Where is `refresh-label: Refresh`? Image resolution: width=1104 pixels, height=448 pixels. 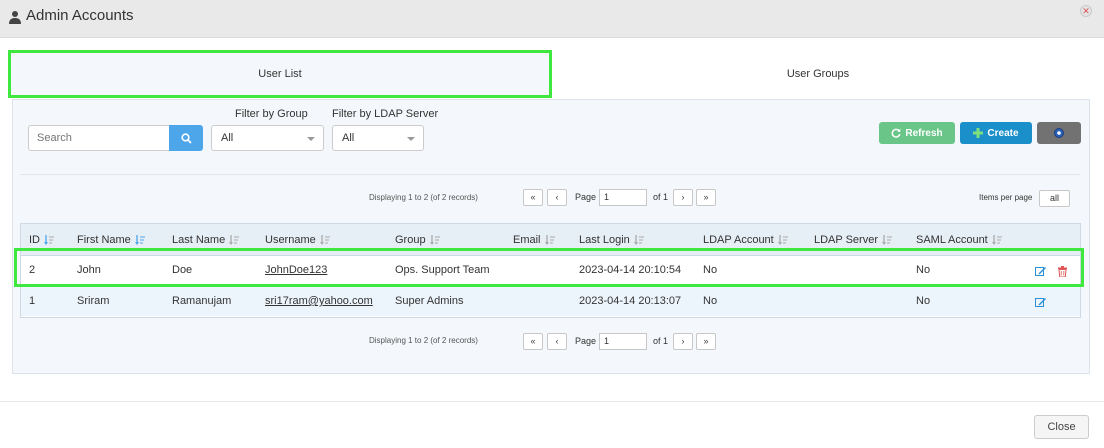 refresh-label: Refresh is located at coordinates (924, 133).